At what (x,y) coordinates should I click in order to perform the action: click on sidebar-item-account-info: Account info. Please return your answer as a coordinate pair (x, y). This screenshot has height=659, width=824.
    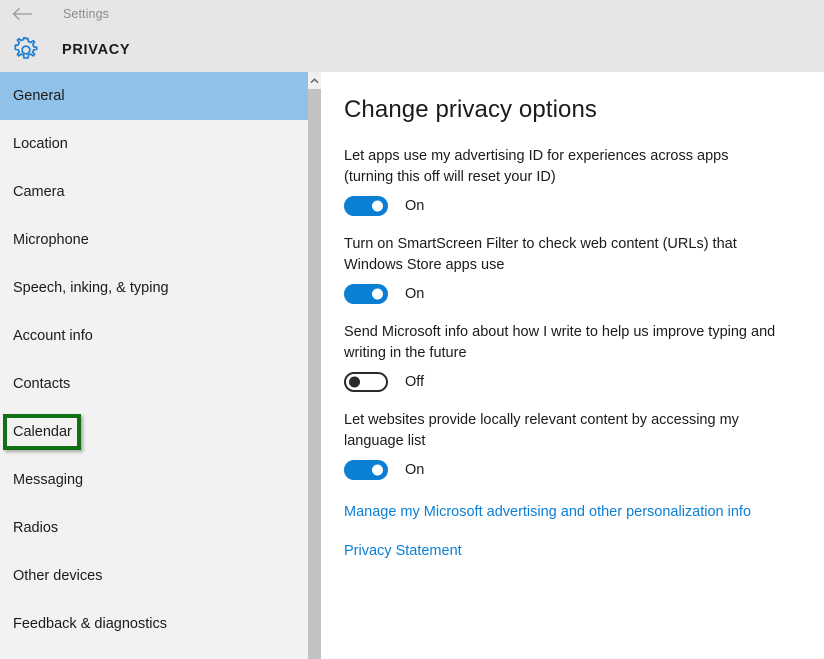
    Looking at the image, I should click on (154, 336).